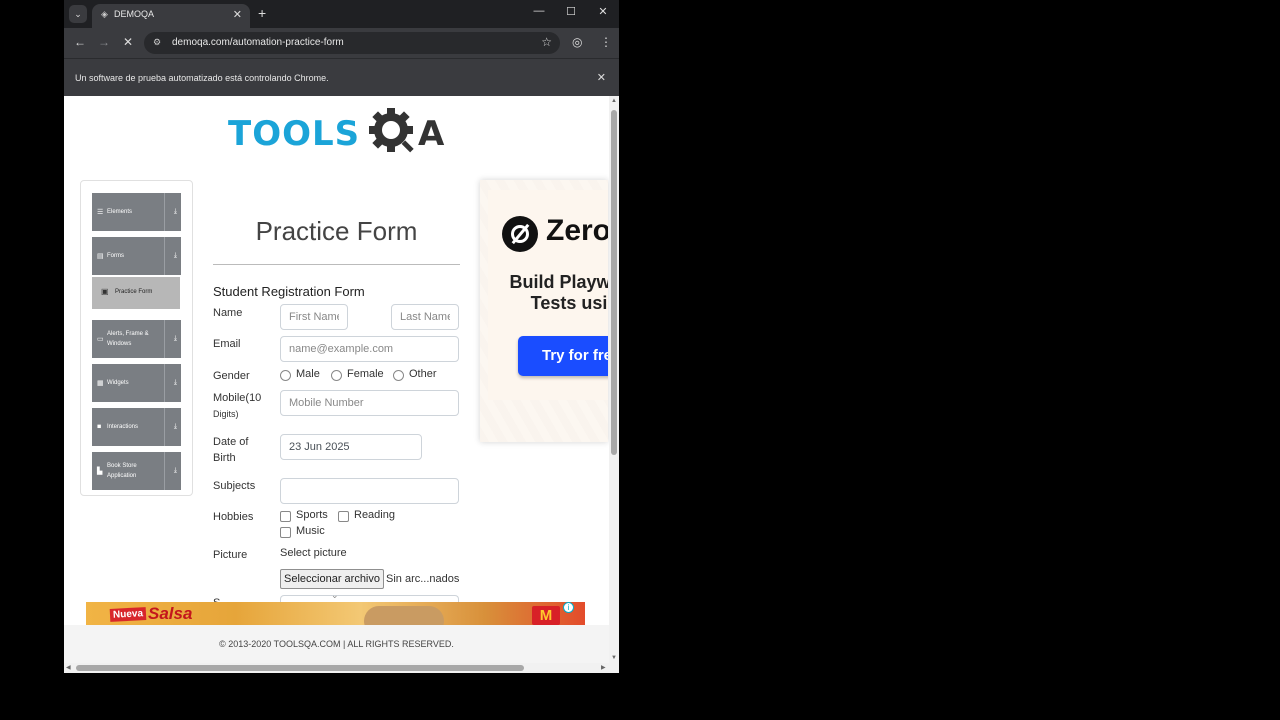 The width and height of the screenshot is (1280, 720). What do you see at coordinates (425, 317) in the screenshot?
I see `last-name-input` at bounding box center [425, 317].